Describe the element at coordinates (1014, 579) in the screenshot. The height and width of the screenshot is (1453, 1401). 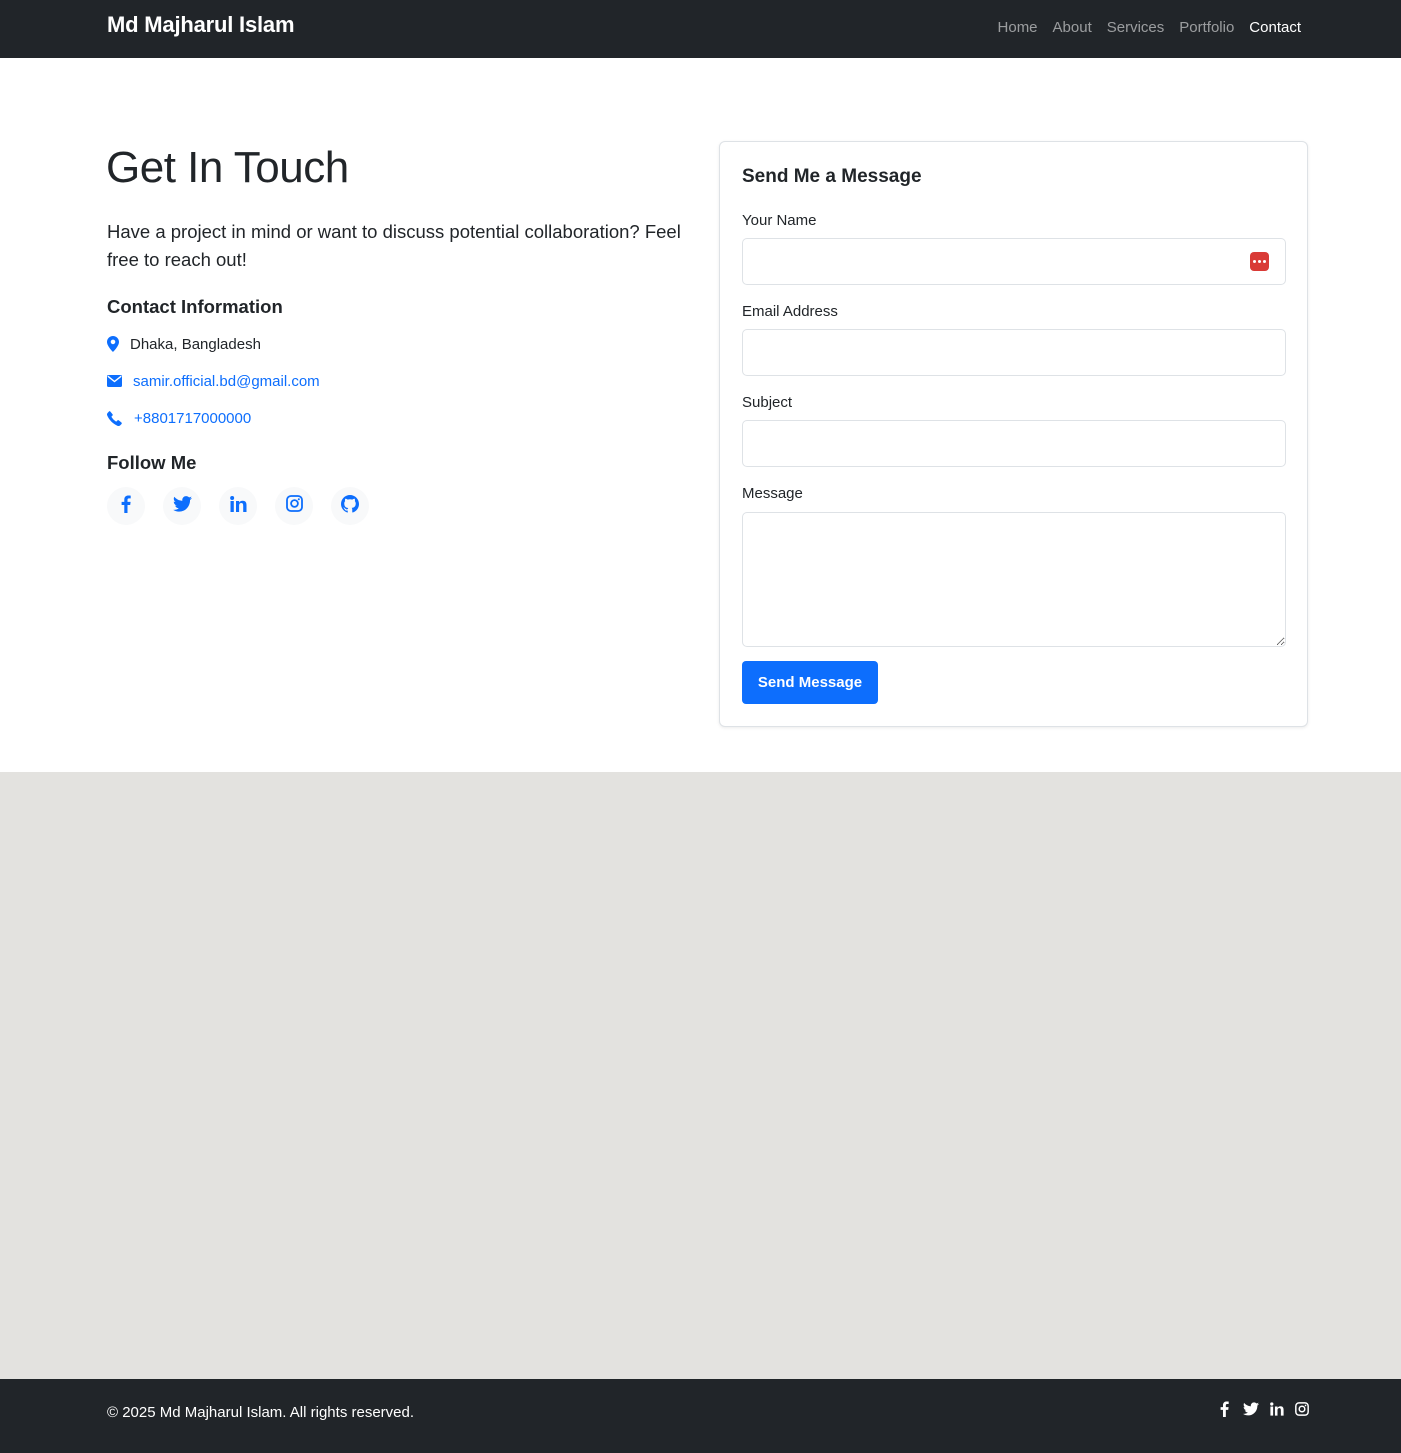
I see `message-textarea` at that location.